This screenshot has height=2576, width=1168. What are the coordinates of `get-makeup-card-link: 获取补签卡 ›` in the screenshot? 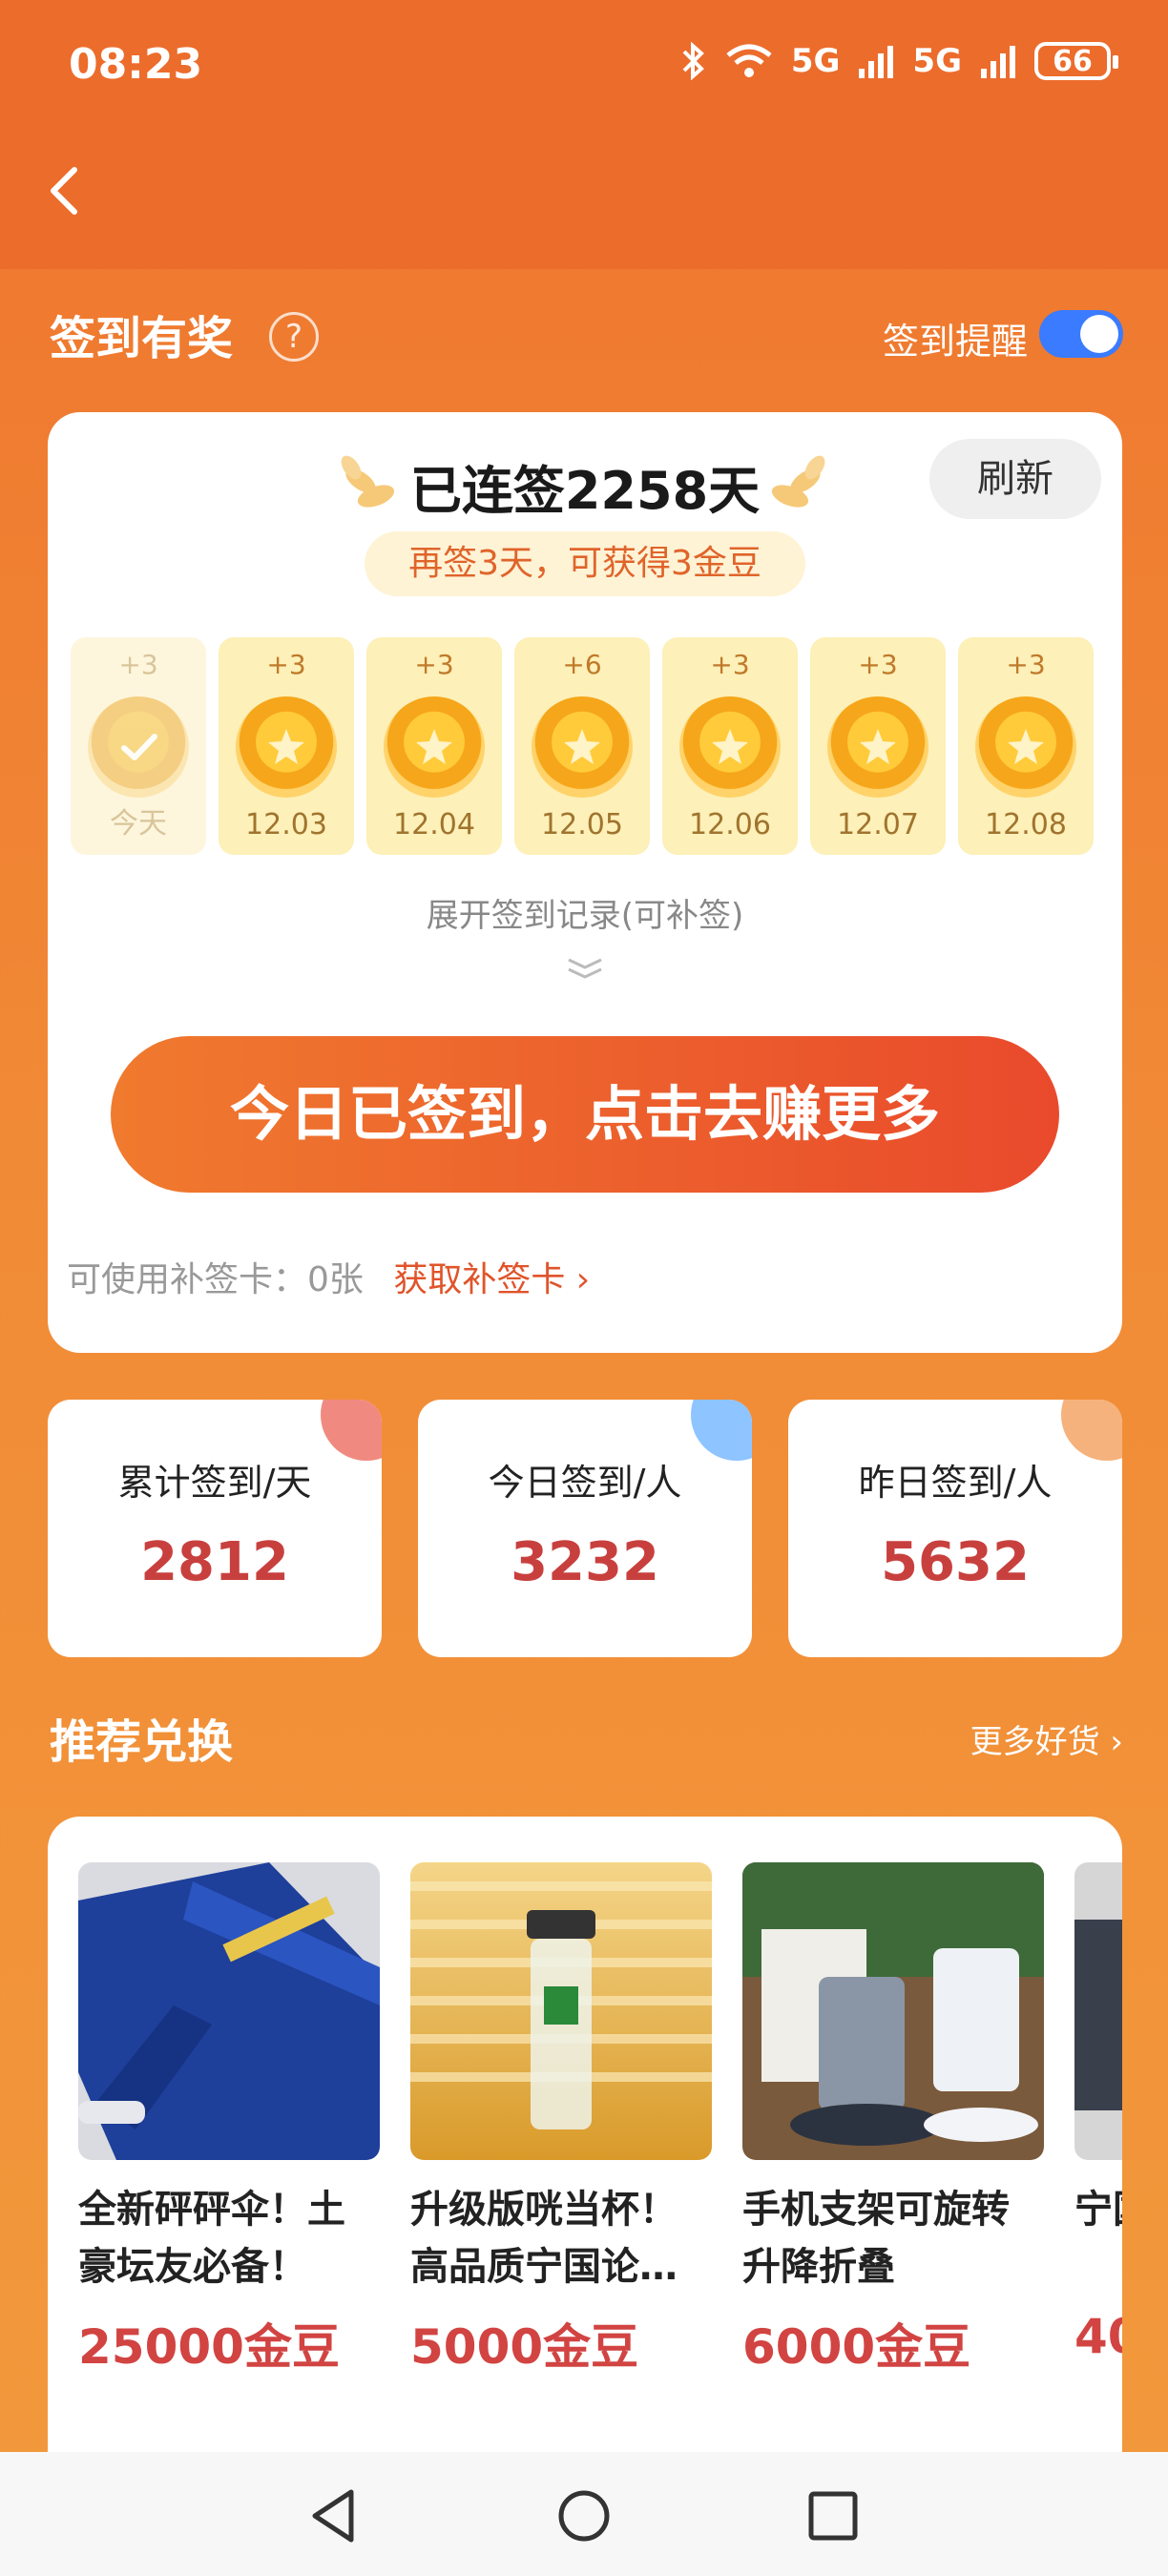 It's located at (491, 1279).